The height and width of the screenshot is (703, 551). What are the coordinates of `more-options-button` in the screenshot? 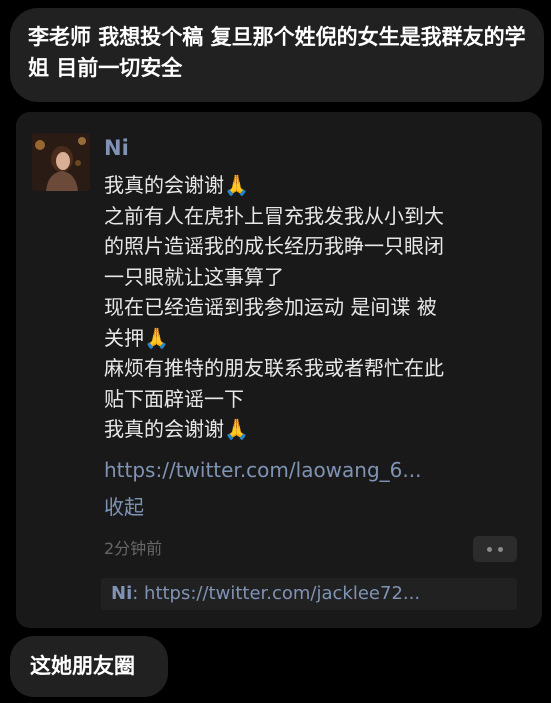 It's located at (495, 549).